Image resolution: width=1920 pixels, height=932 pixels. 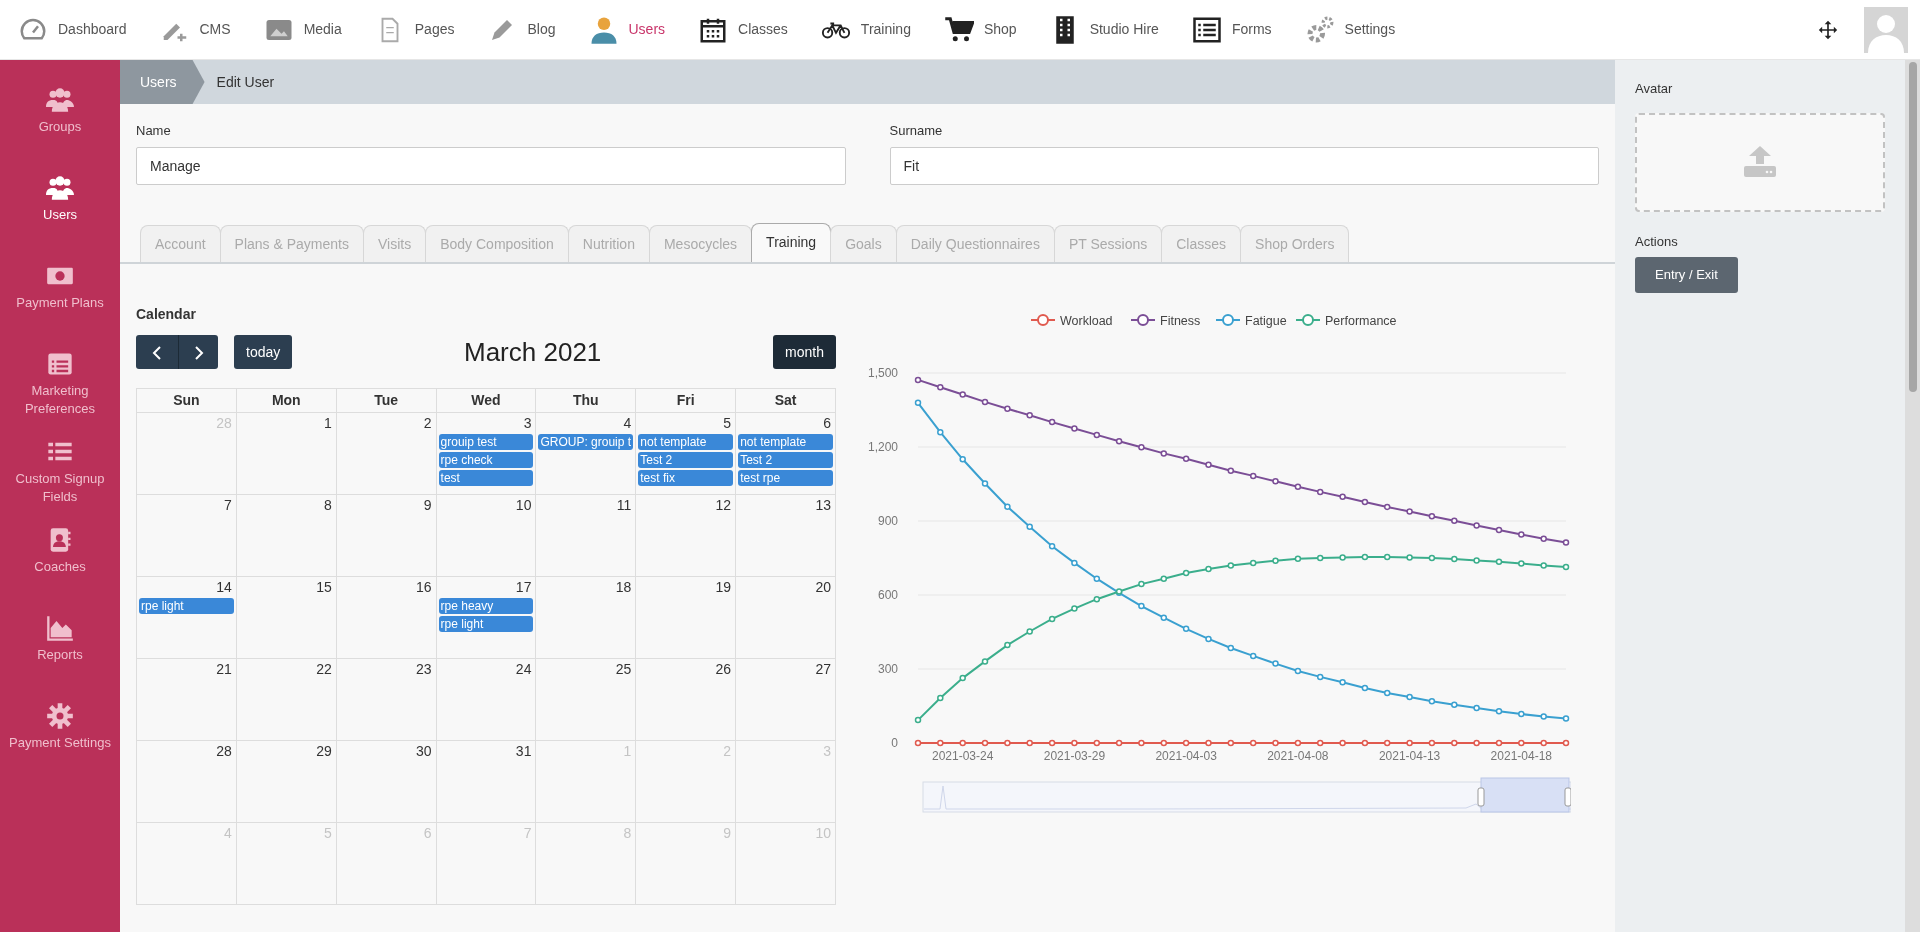 What do you see at coordinates (224, 586) in the screenshot?
I see `day-number: 14` at bounding box center [224, 586].